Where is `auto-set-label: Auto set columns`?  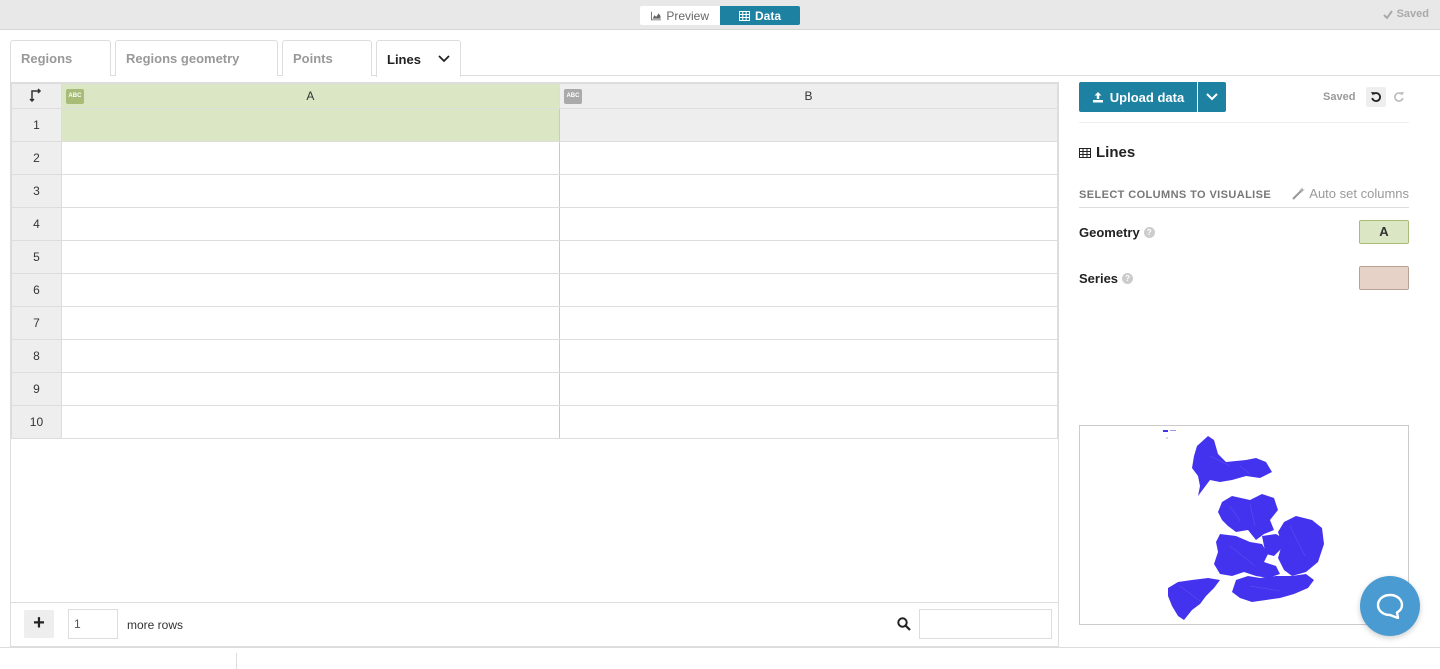
auto-set-label: Auto set columns is located at coordinates (1359, 193).